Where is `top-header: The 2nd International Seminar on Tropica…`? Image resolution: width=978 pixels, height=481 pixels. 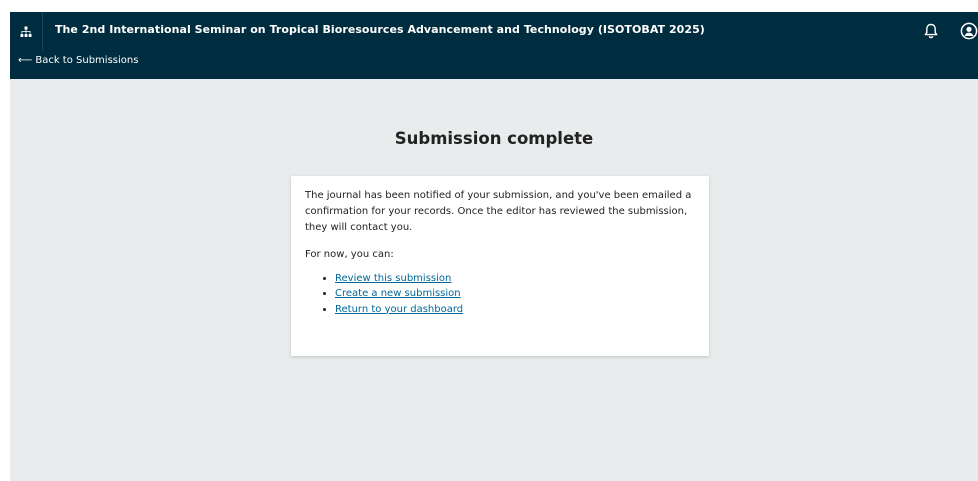
top-header: The 2nd International Seminar on Tropica… is located at coordinates (494, 45).